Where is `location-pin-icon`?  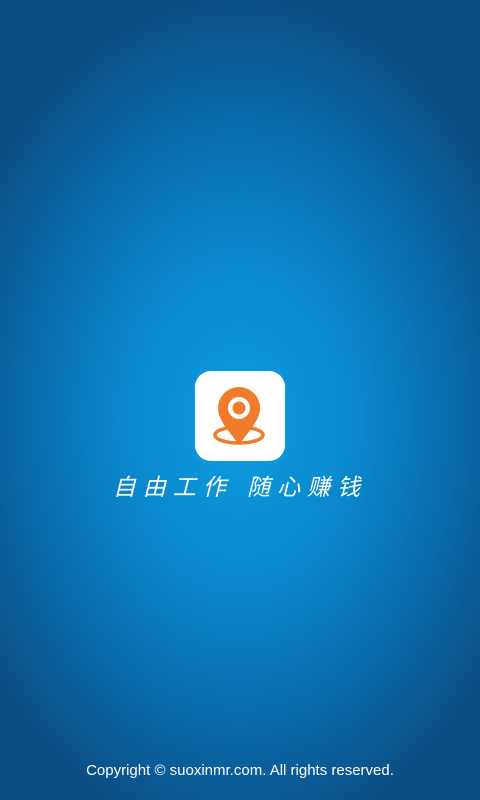 location-pin-icon is located at coordinates (239, 416).